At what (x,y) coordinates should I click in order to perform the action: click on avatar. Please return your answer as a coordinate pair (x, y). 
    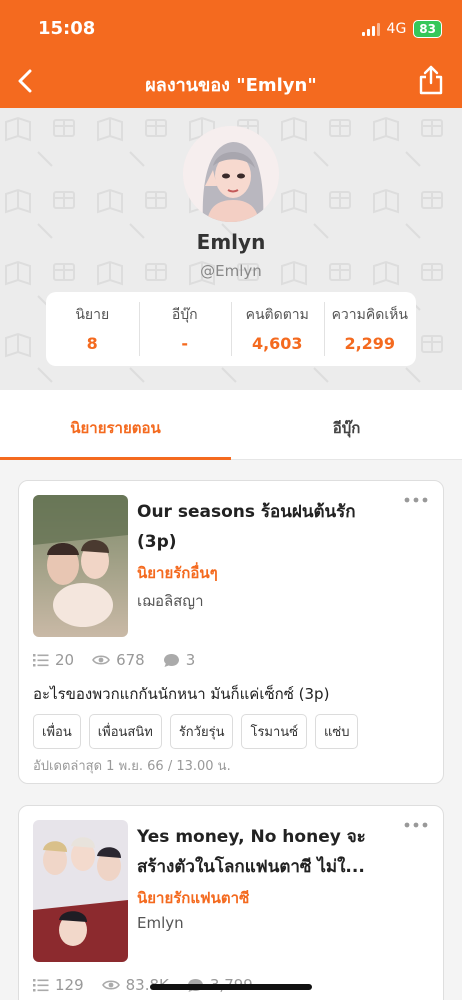
    Looking at the image, I should click on (231, 174).